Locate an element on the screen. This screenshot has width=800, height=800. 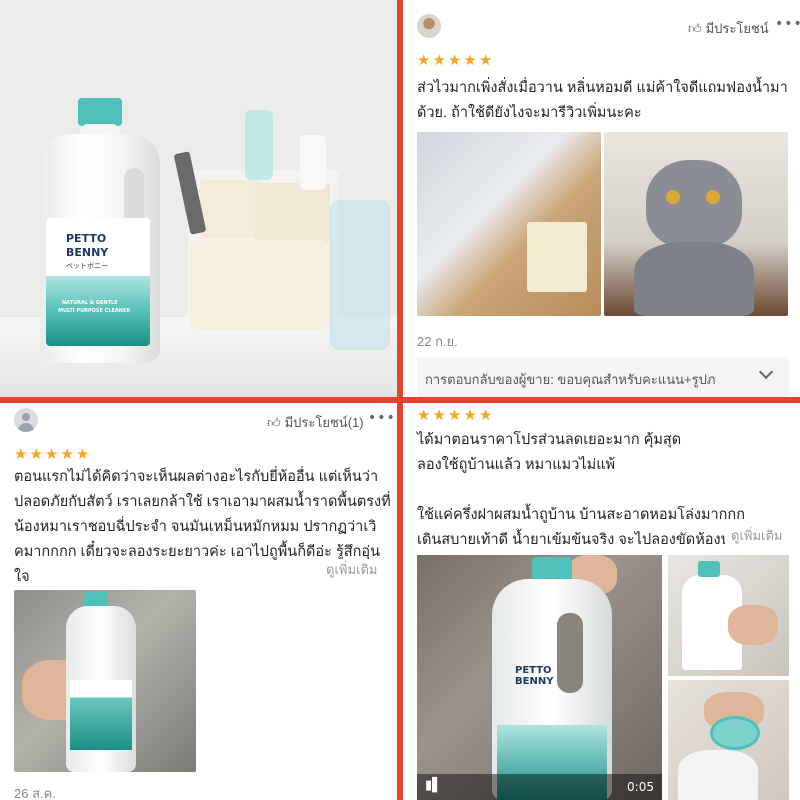
helpful-button: 👍︎ มีประโยชน์(1) is located at coordinates (315, 422).